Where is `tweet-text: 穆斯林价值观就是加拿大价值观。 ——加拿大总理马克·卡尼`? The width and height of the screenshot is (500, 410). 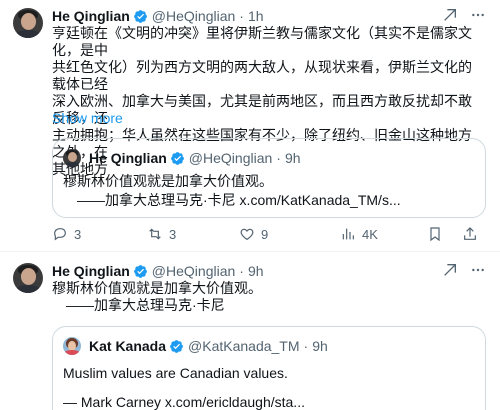
tweet-text: 穆斯林价值观就是加拿大价值观。 ——加拿大总理马克·卡尼 is located at coordinates (267, 297).